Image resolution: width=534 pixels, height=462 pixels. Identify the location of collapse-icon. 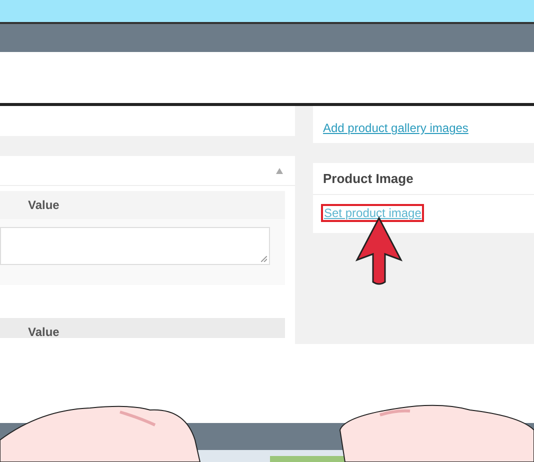
(279, 171).